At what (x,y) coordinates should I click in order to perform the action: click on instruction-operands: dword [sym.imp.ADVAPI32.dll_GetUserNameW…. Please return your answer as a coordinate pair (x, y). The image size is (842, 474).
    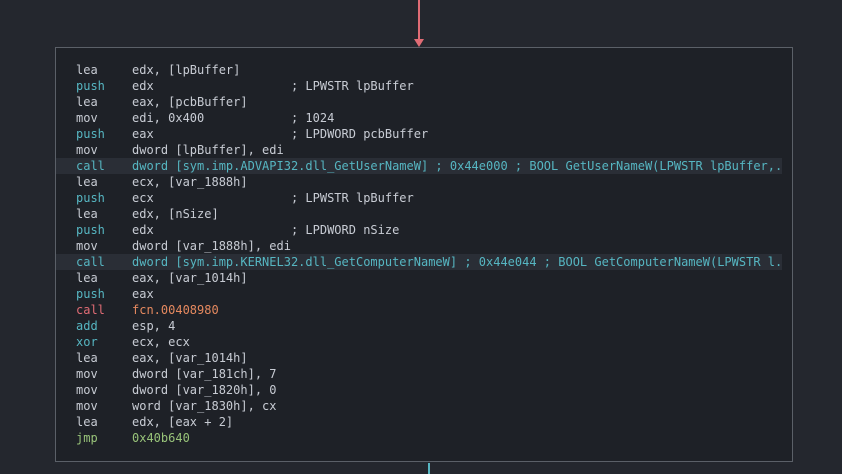
    Looking at the image, I should click on (457, 166).